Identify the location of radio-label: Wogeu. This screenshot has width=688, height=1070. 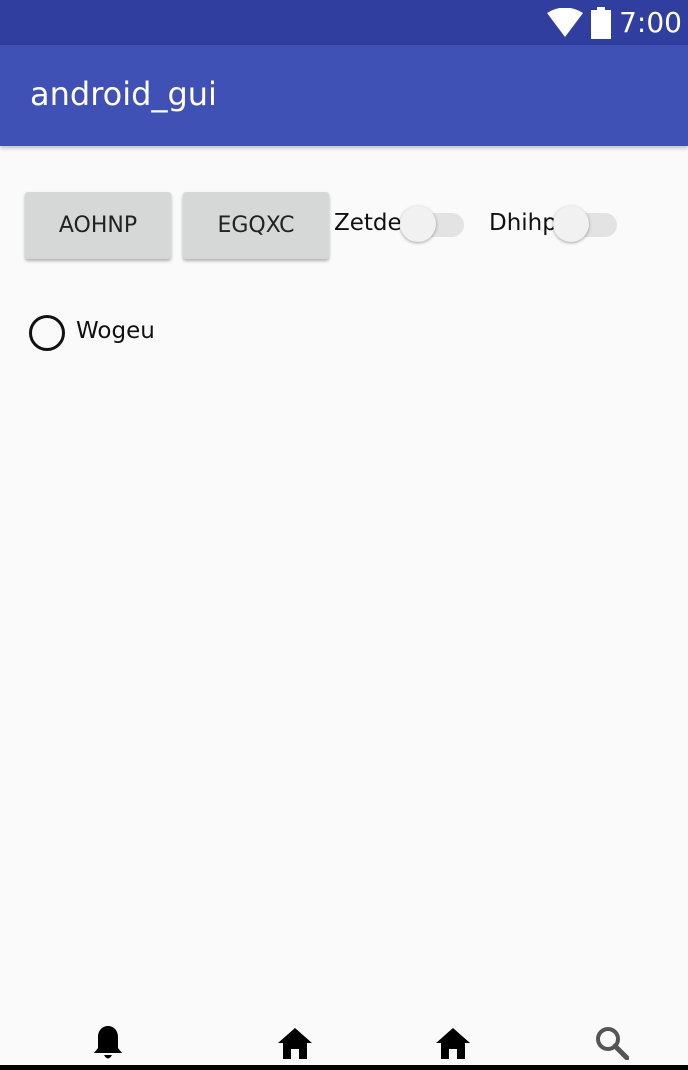
(115, 331).